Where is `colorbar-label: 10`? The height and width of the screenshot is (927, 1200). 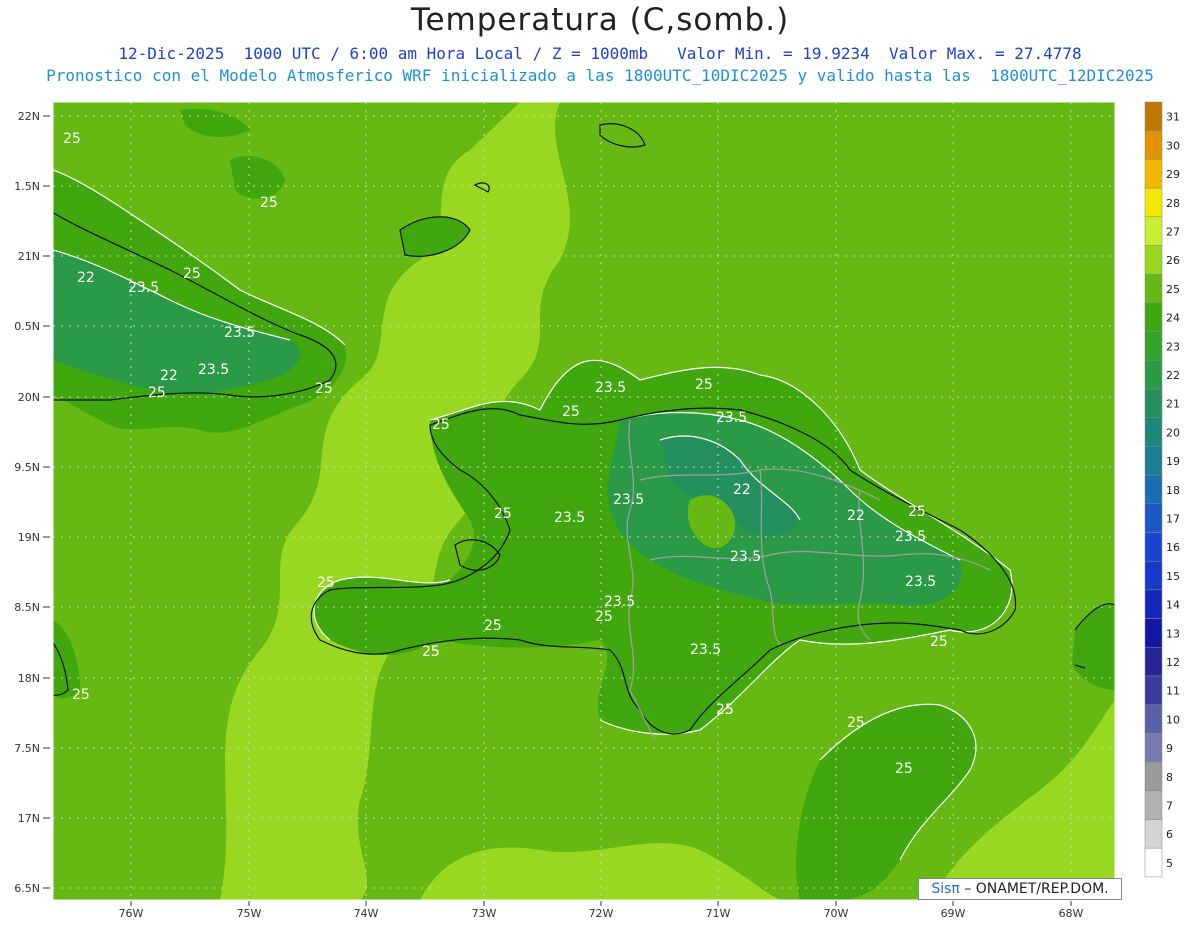 colorbar-label: 10 is located at coordinates (1173, 719).